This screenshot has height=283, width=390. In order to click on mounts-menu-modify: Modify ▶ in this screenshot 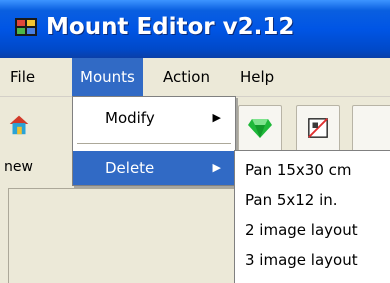, I will do `click(154, 118)`.